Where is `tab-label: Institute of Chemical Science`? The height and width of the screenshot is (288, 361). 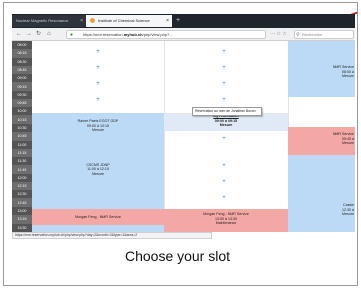
tab-label: Institute of Chemical Science is located at coordinates (124, 20).